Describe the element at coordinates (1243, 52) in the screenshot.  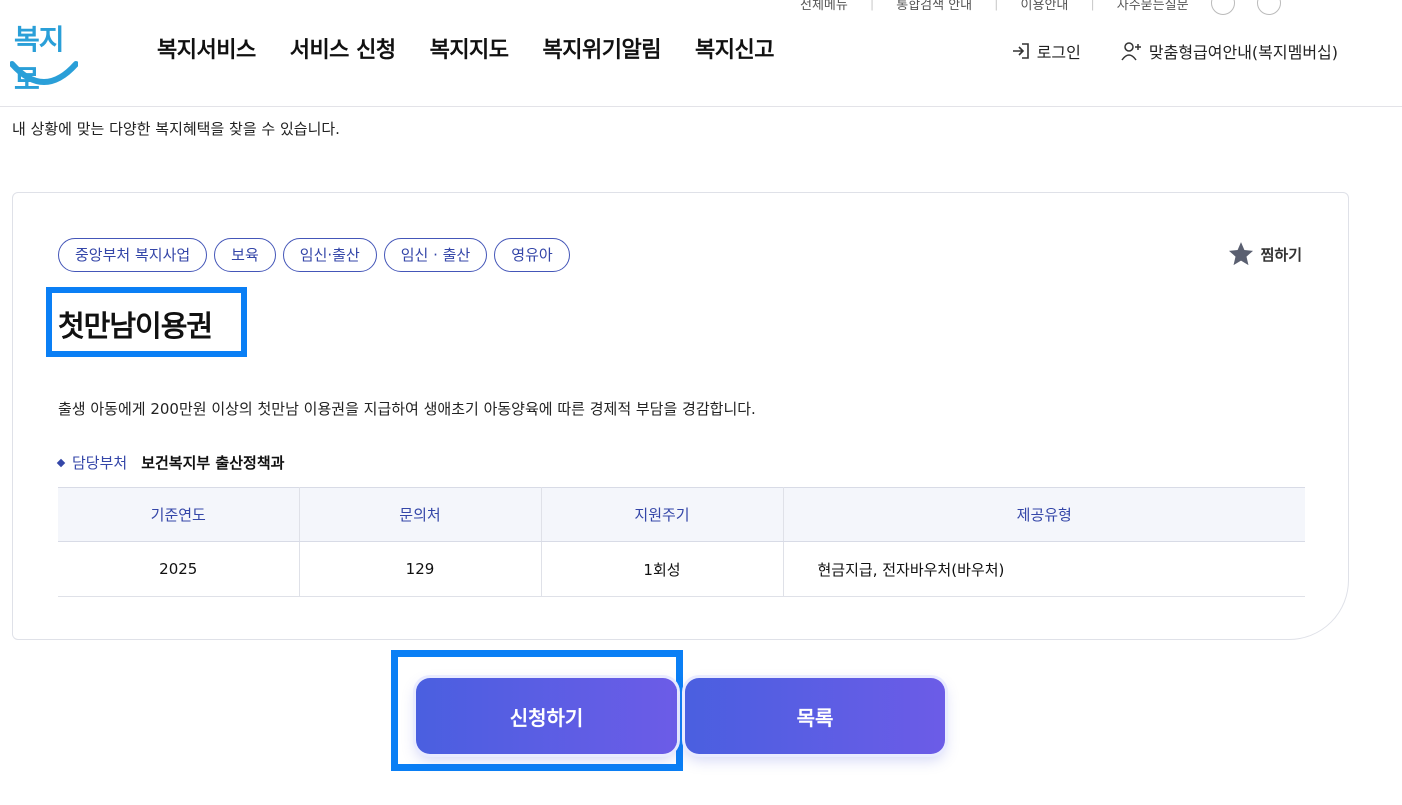
I see `membership-label: 맞춤형급여안내(복지멤버십)` at that location.